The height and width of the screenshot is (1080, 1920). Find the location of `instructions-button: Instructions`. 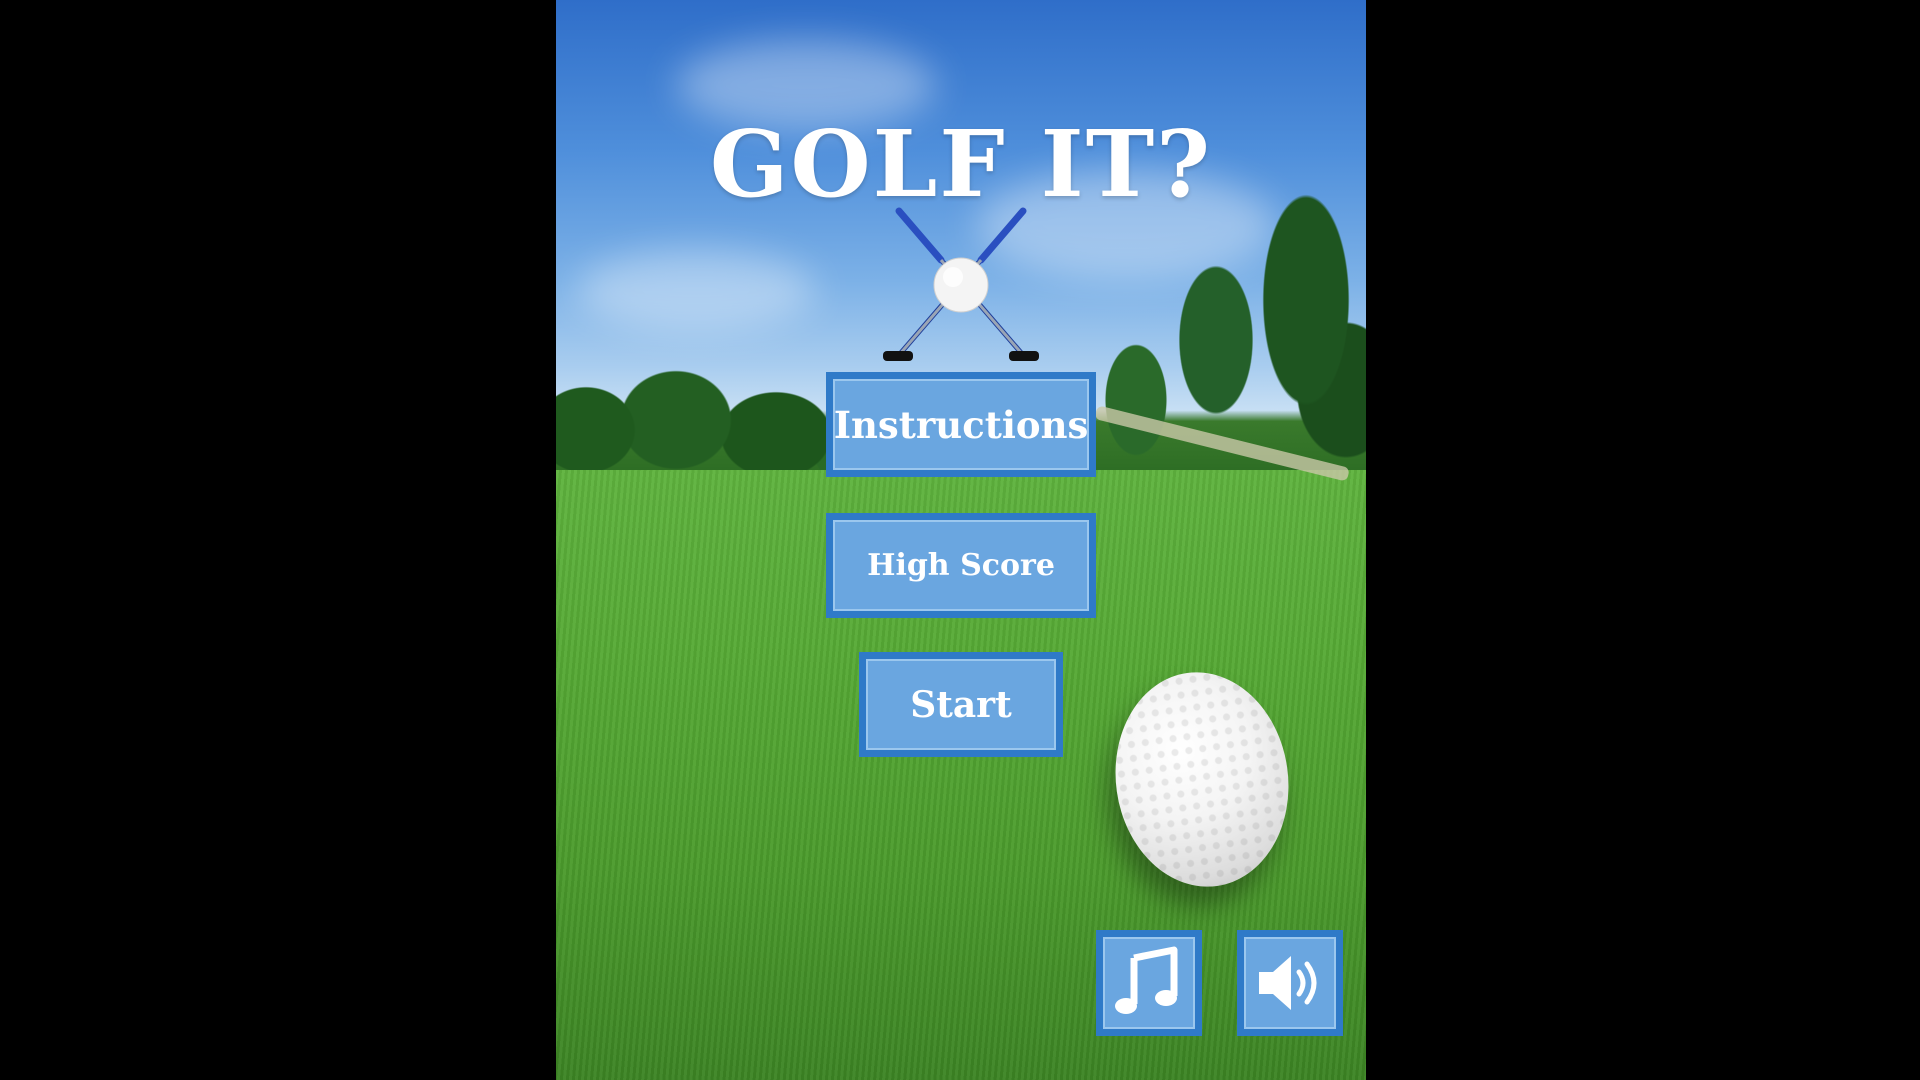

instructions-button: Instructions is located at coordinates (961, 424).